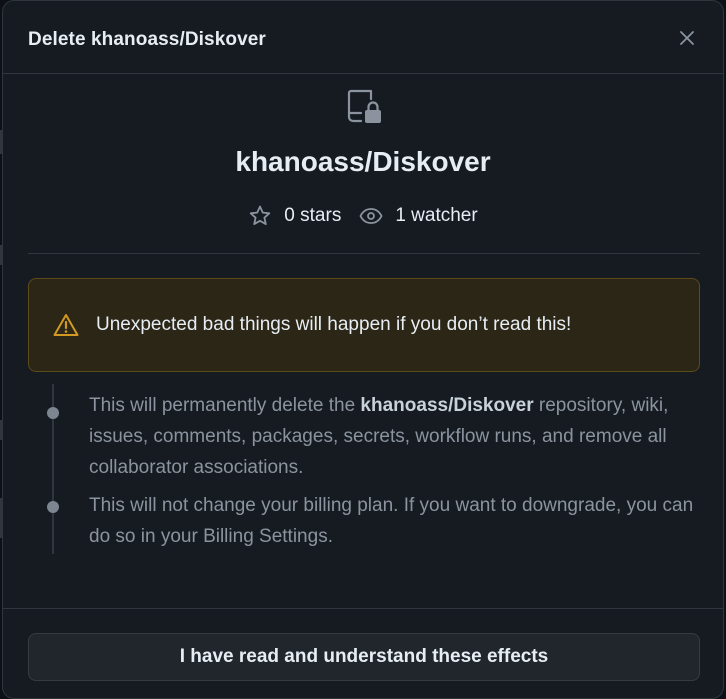 The image size is (726, 699). What do you see at coordinates (260, 215) in the screenshot?
I see `star-icon` at bounding box center [260, 215].